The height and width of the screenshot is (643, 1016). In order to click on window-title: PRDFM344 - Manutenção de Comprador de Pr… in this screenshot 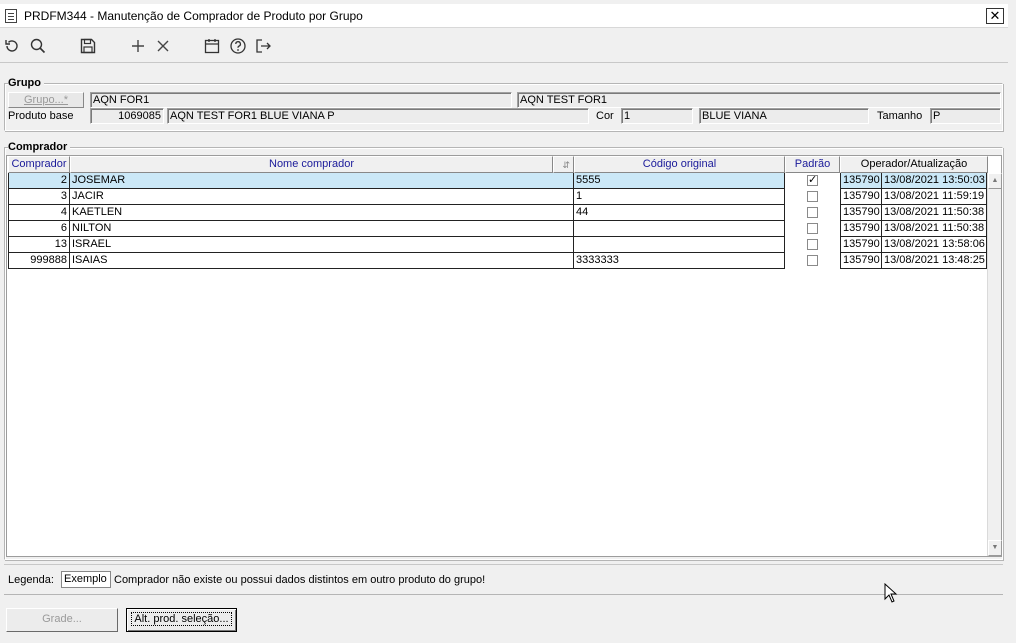, I will do `click(193, 16)`.